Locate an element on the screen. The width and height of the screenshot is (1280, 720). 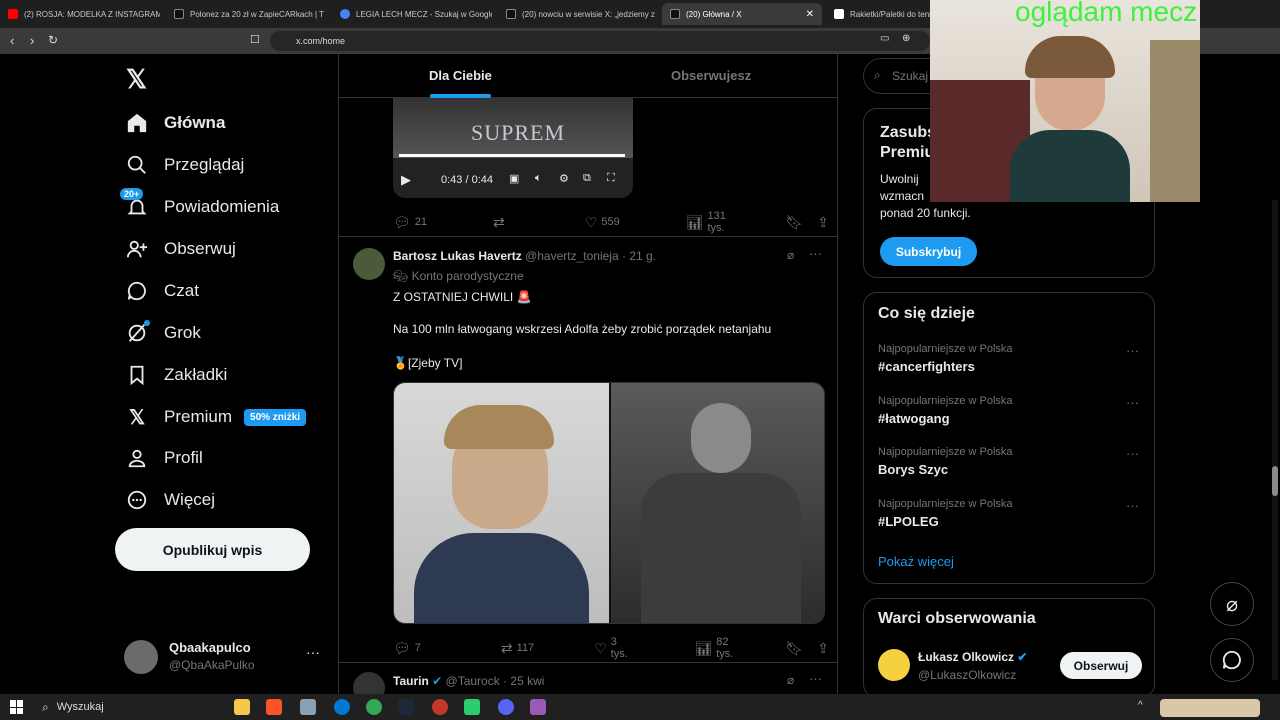
sidebar-item-notifications: 20+ Powiadomienia is located at coordinates (199, 205).